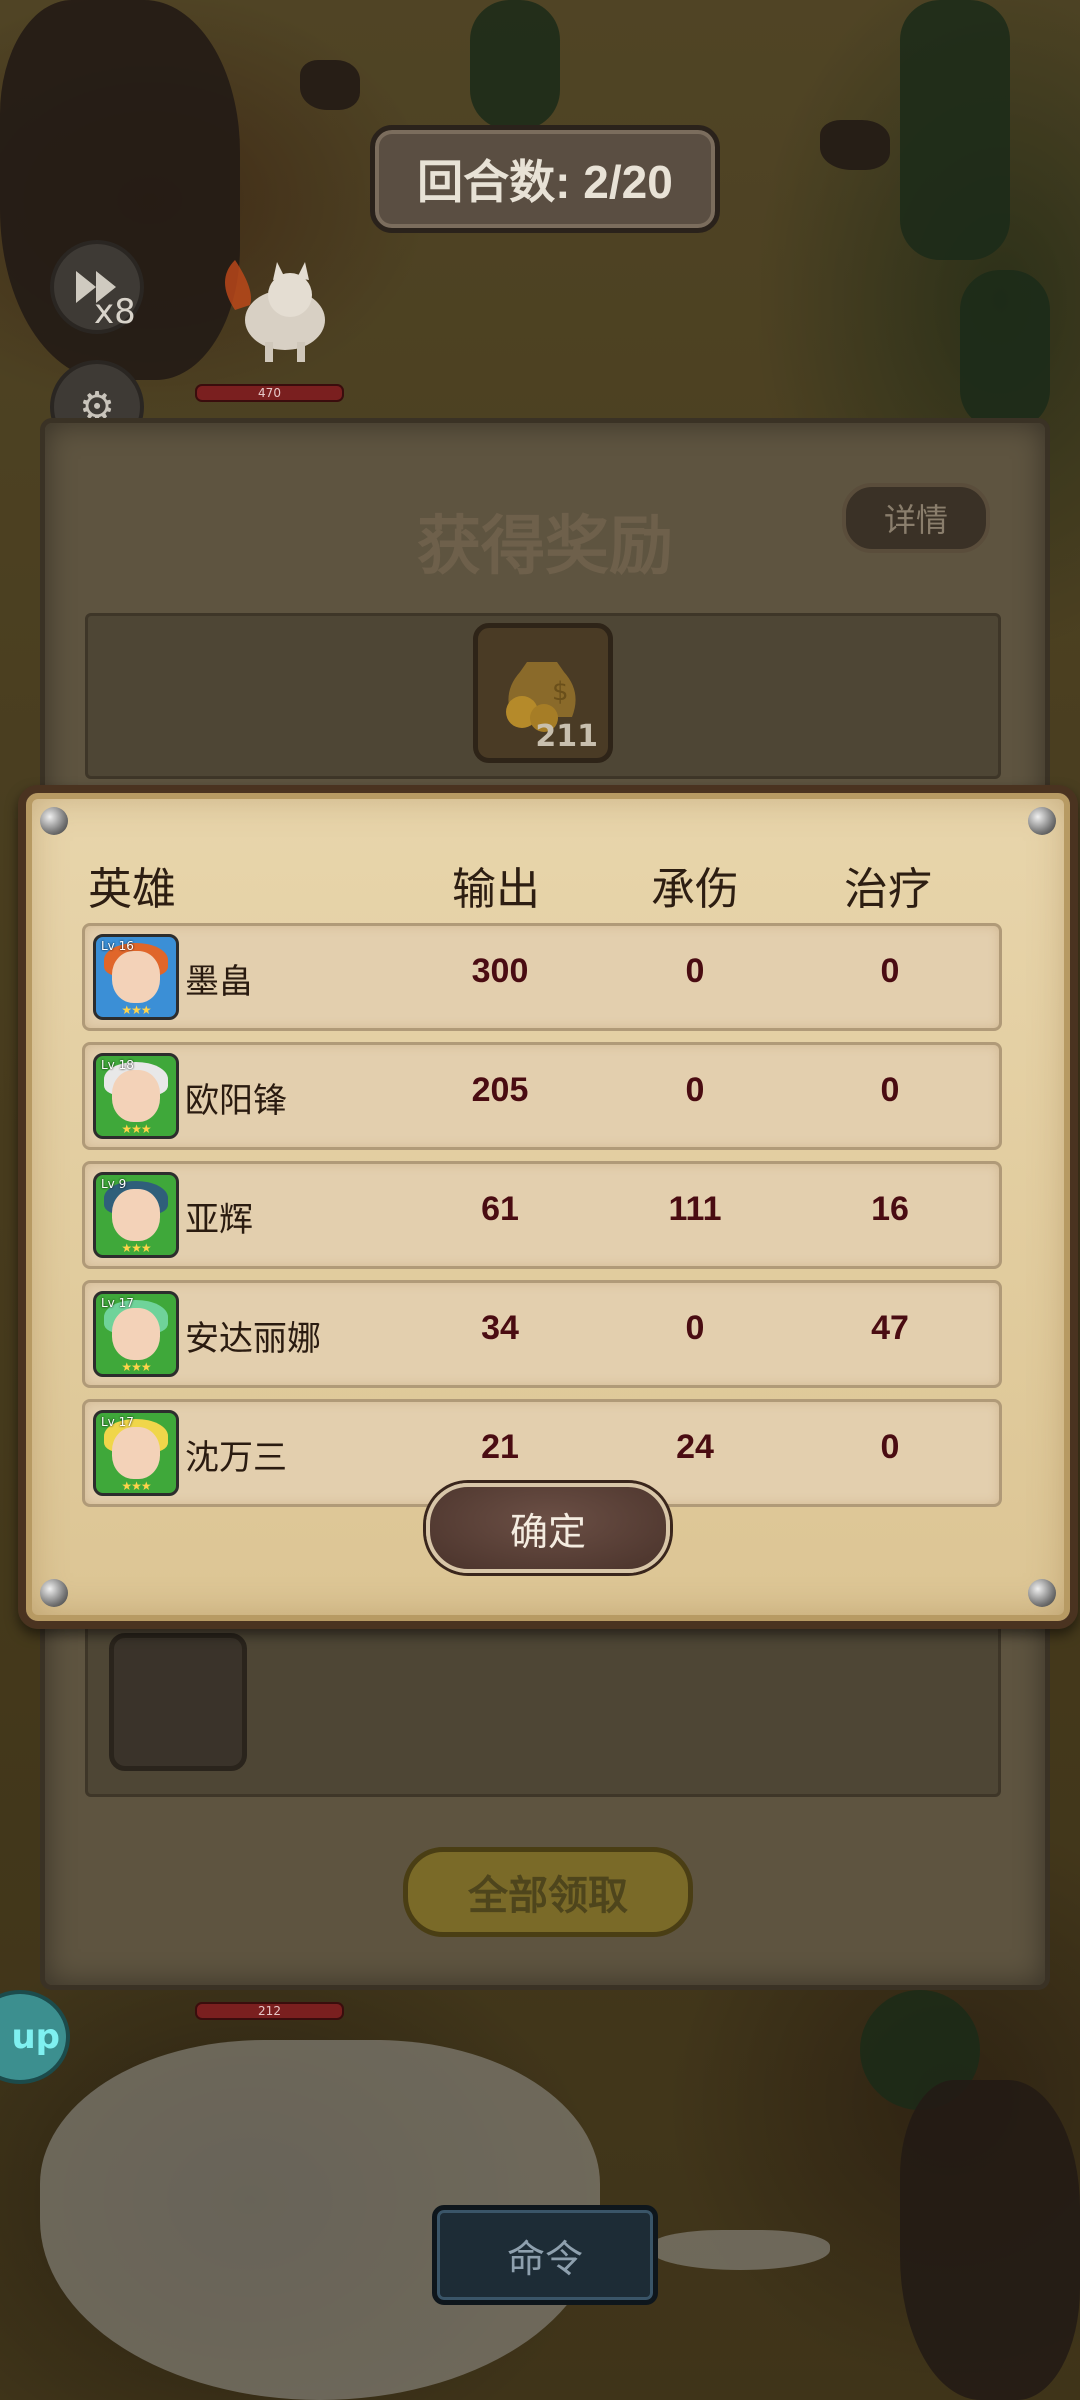 The height and width of the screenshot is (2400, 1080). What do you see at coordinates (545, 2255) in the screenshot?
I see `command-button: 命令` at bounding box center [545, 2255].